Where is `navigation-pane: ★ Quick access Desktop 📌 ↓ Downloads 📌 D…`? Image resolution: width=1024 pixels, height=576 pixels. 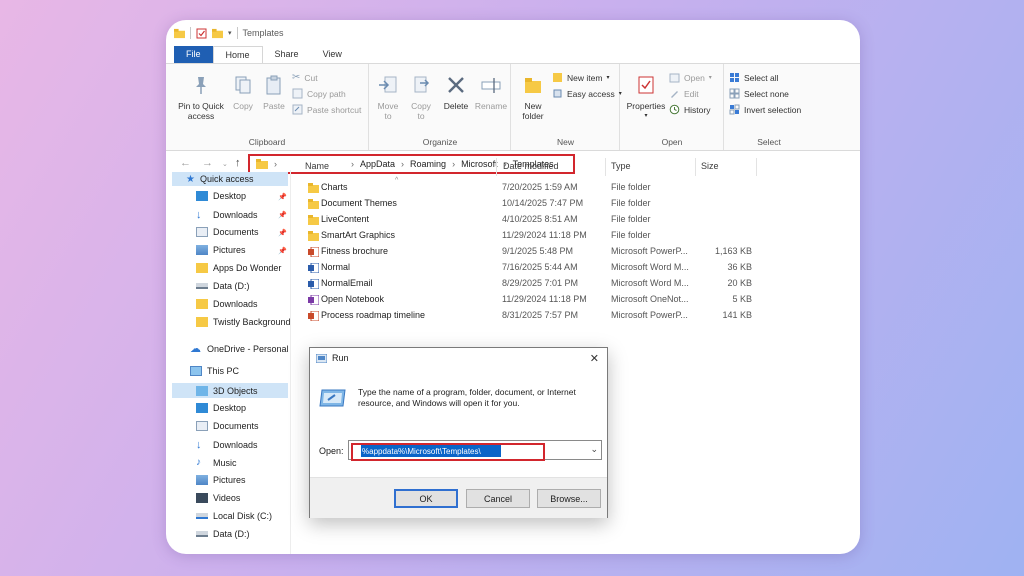 navigation-pane: ★ Quick access Desktop 📌 ↓ Downloads 📌 D… is located at coordinates (228, 362).